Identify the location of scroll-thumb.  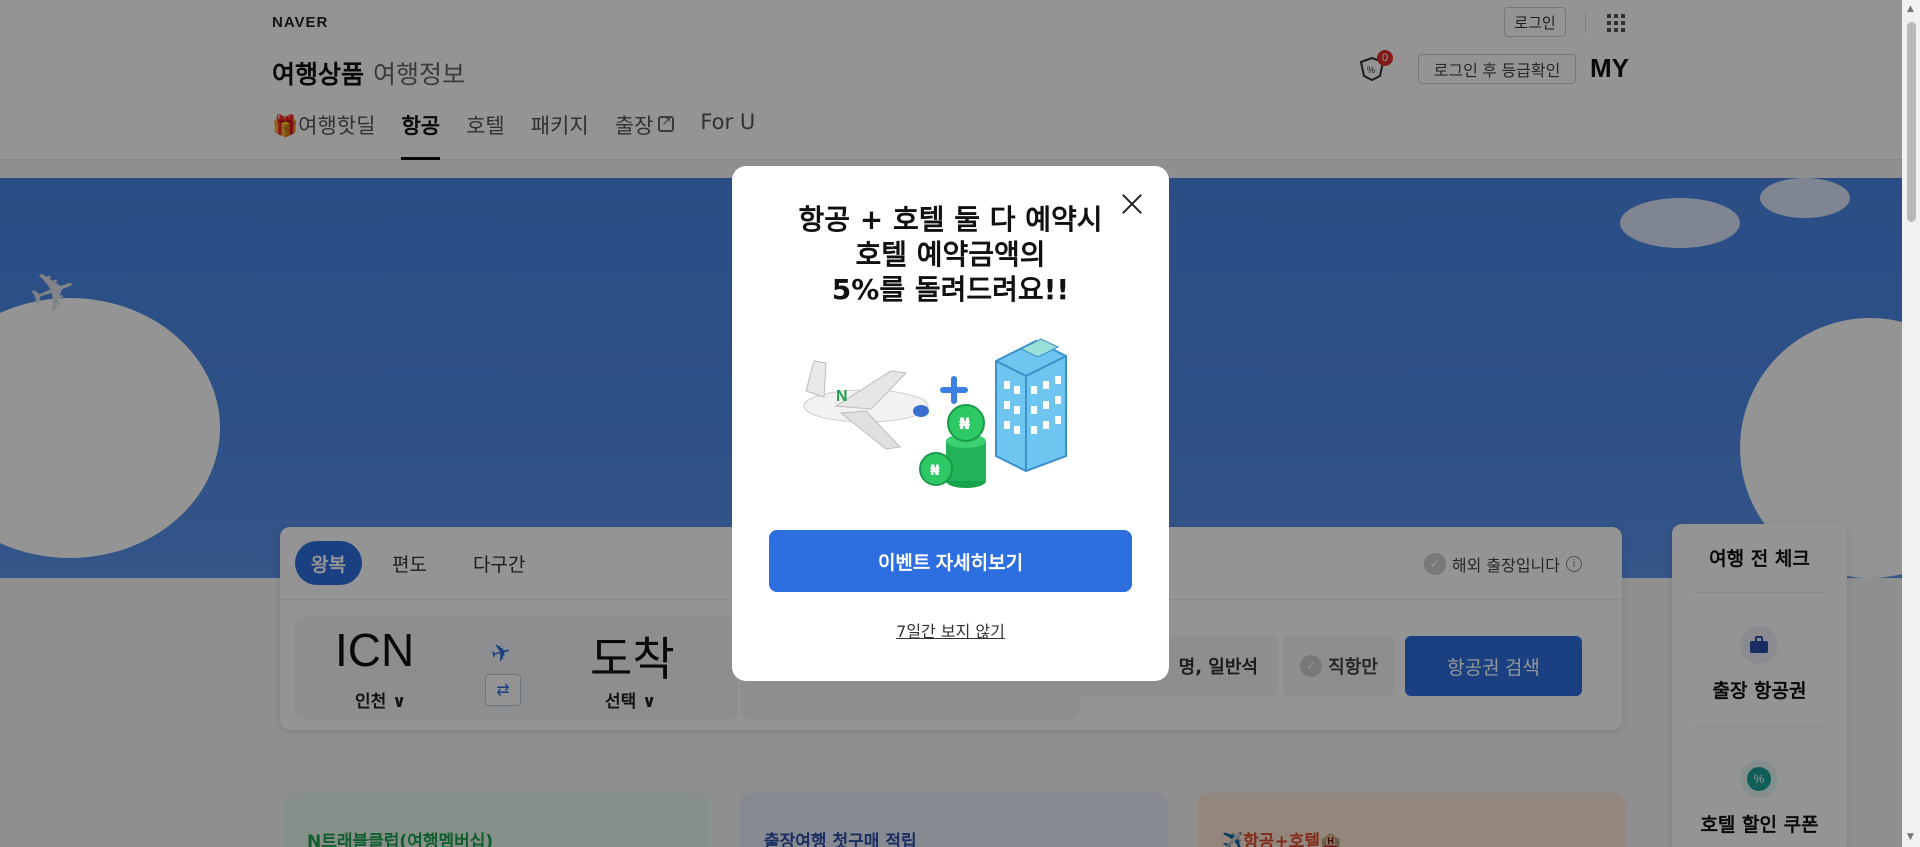
(1911, 122).